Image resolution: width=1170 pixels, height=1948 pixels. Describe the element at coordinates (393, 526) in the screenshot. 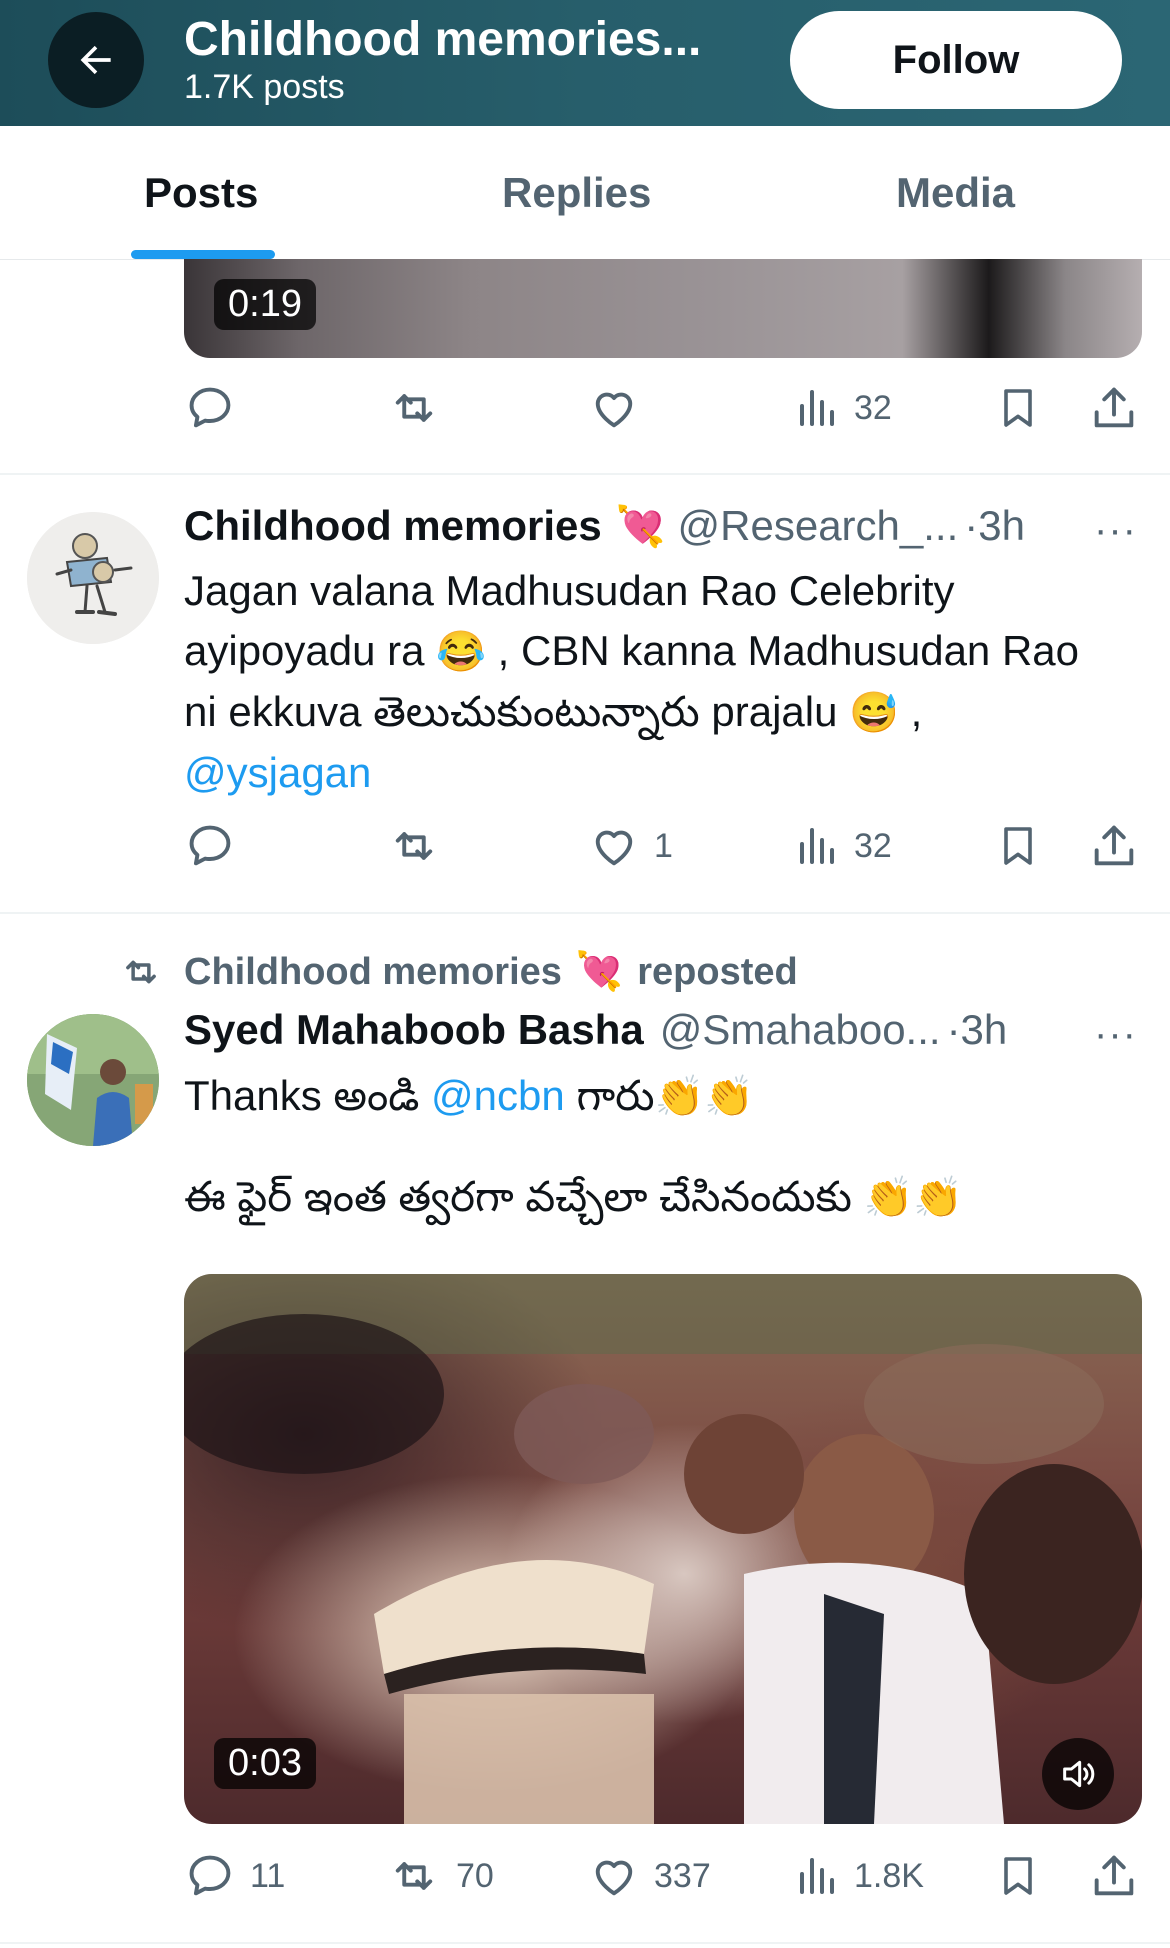

I see `author-name: Childhood memories` at that location.